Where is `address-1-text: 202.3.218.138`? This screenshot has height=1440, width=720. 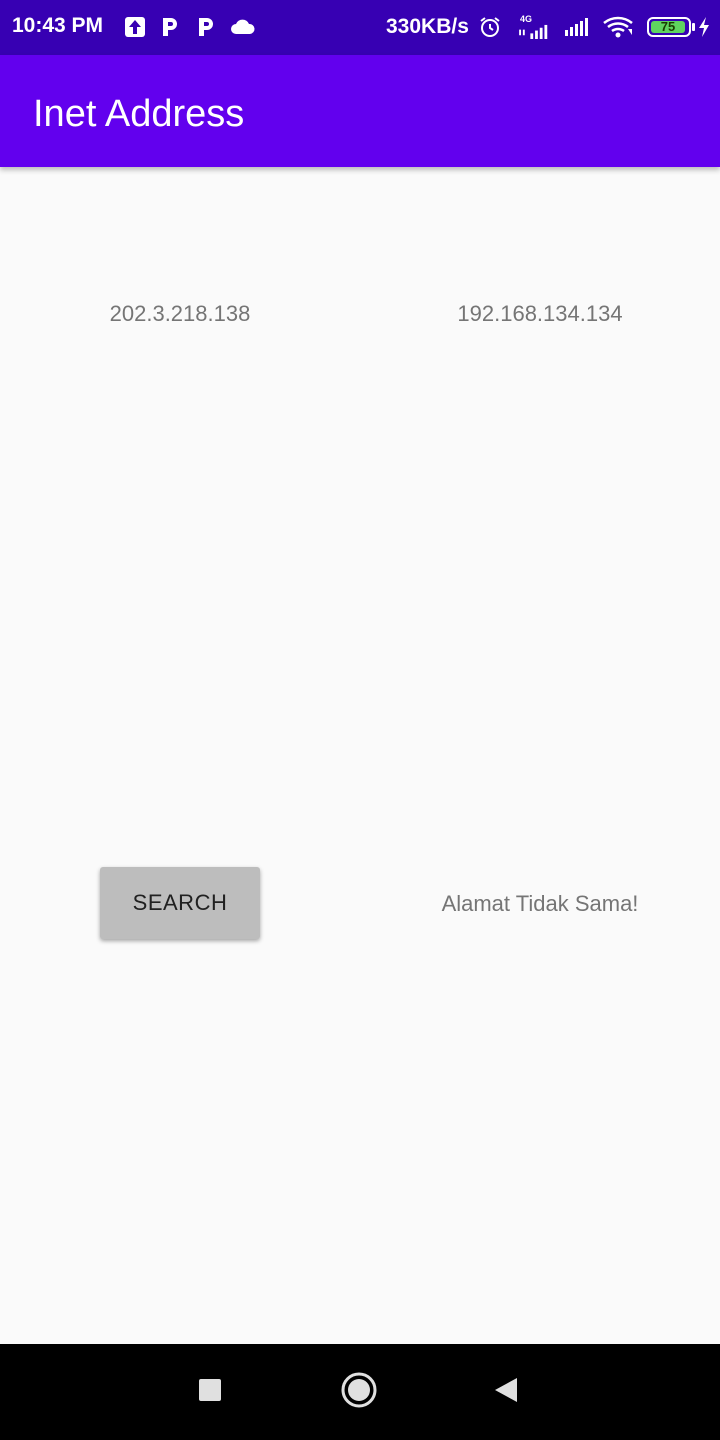 address-1-text: 202.3.218.138 is located at coordinates (180, 313).